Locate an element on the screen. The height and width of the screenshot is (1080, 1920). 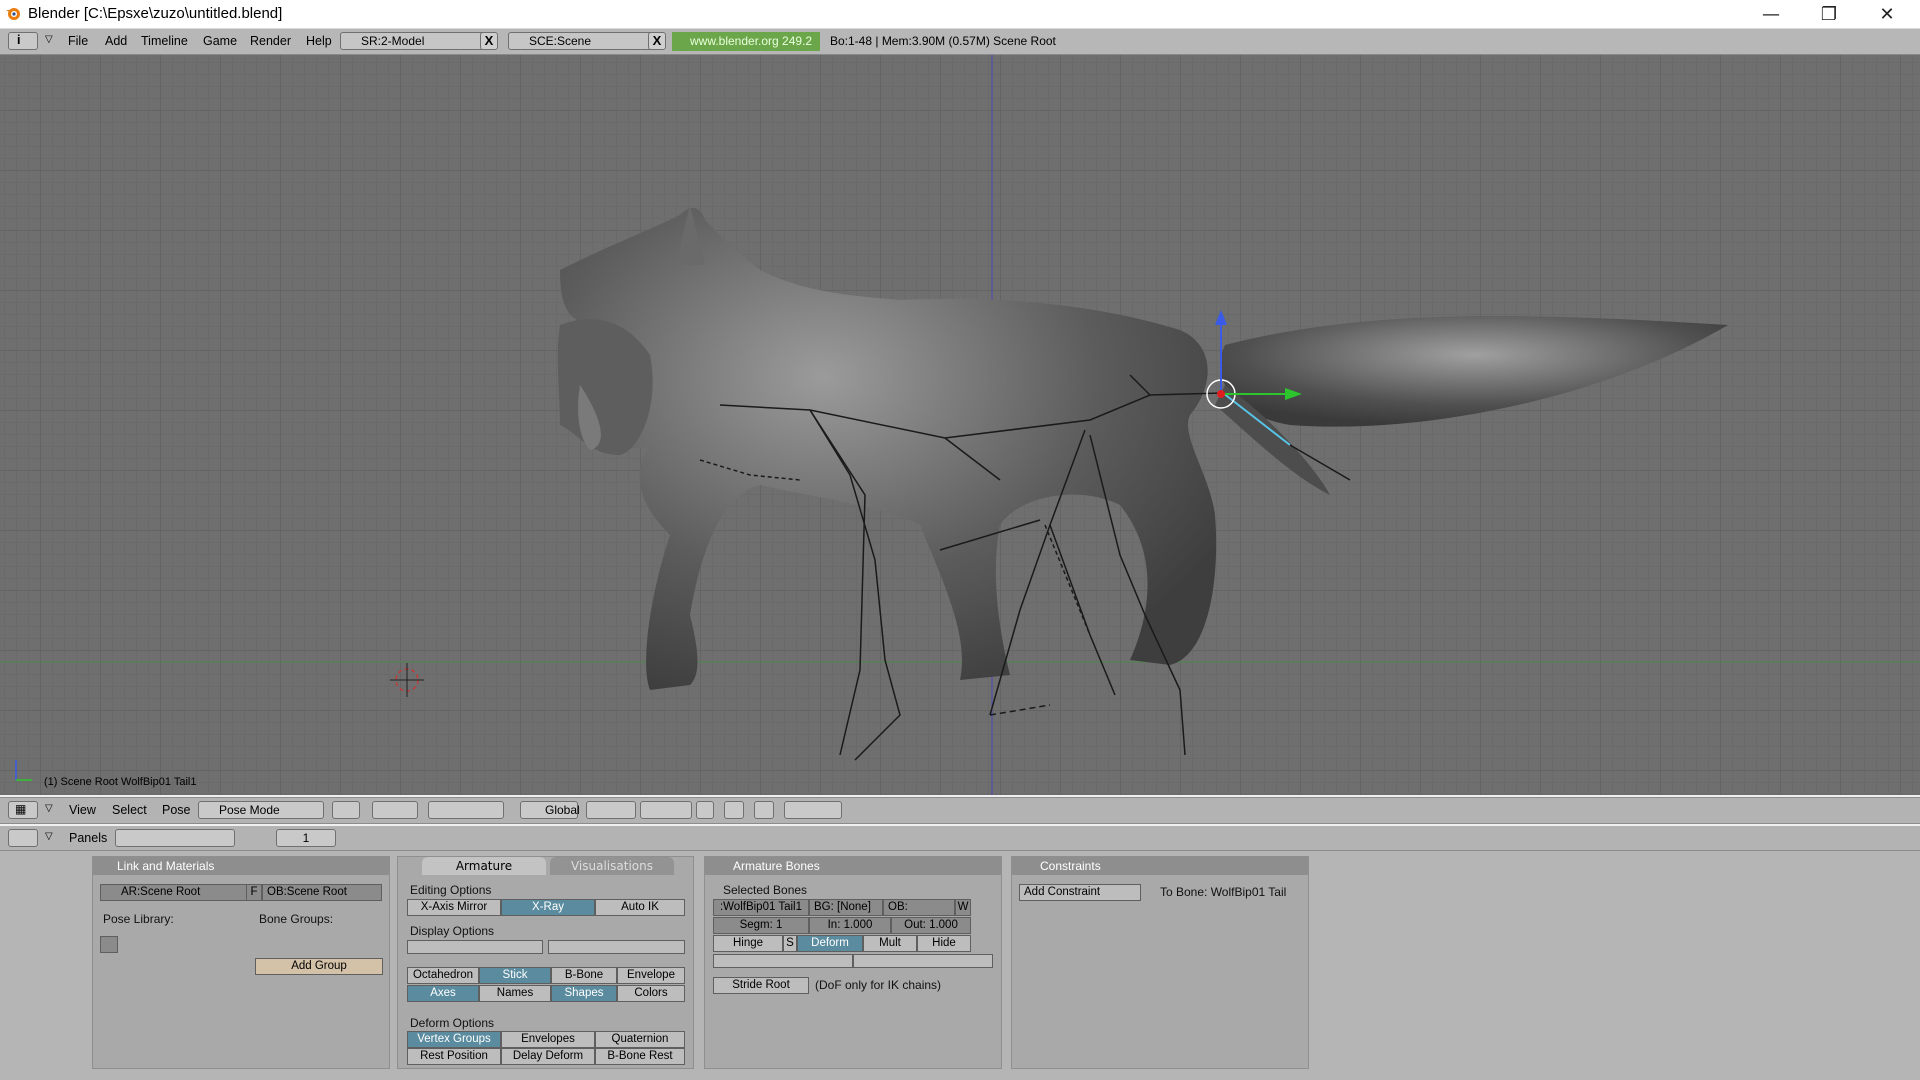
scene-field: SCE:Scene is located at coordinates (583, 41).